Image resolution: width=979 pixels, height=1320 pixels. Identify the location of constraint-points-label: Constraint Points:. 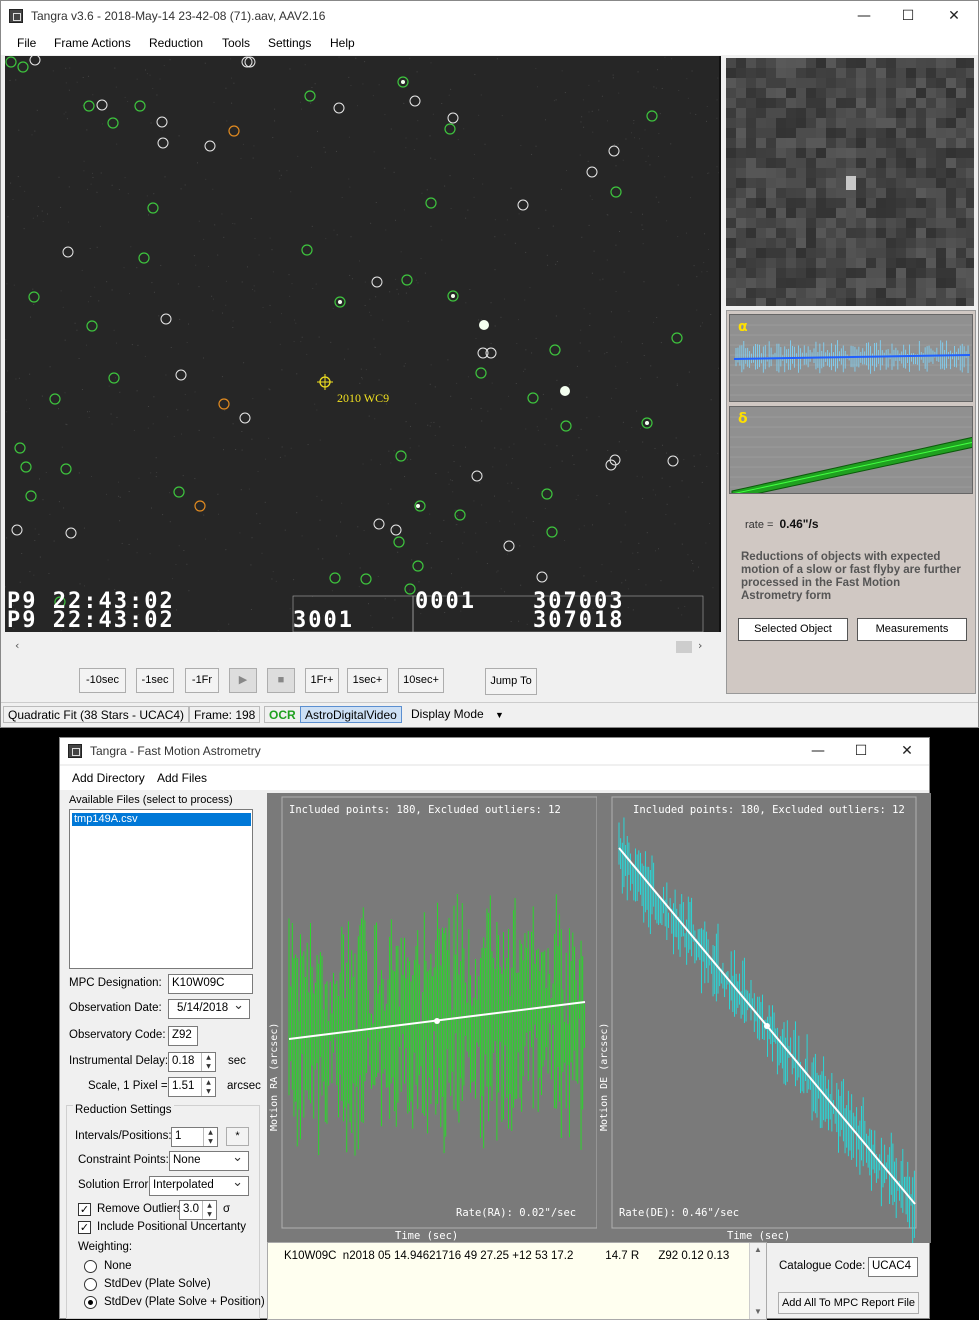
(123, 1160).